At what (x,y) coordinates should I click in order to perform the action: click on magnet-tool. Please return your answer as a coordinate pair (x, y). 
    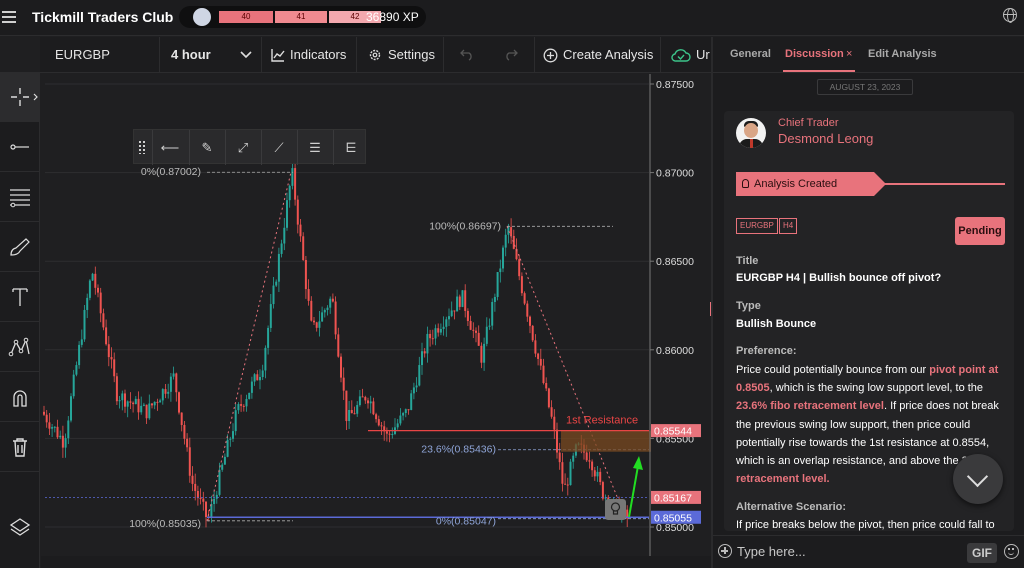
    Looking at the image, I should click on (20, 397).